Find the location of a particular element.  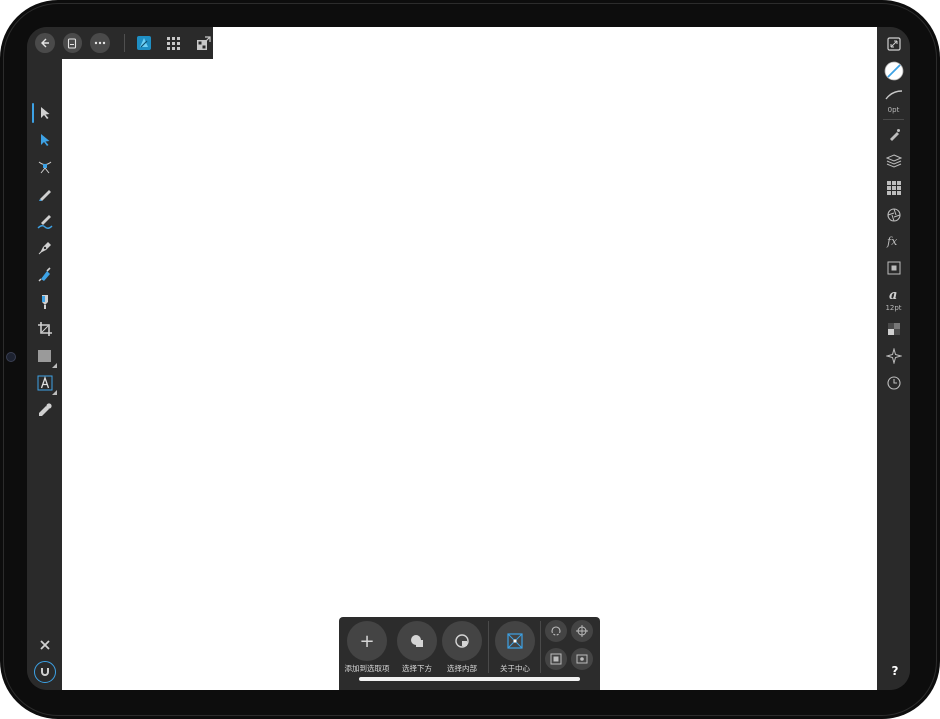

character-icon: a is located at coordinates (894, 294).